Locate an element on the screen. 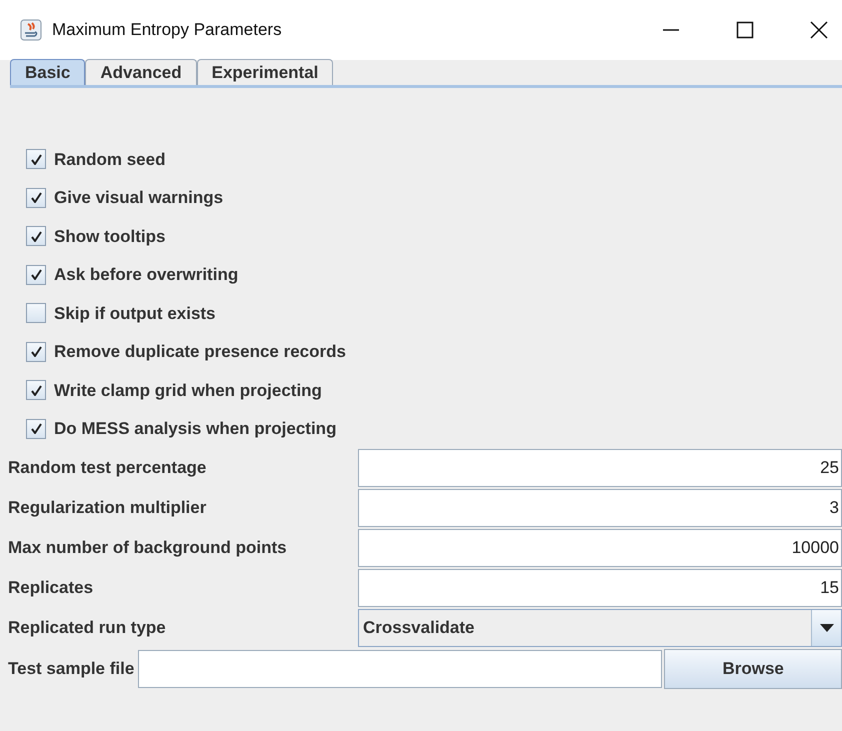 The height and width of the screenshot is (731, 842). maximize-icon is located at coordinates (745, 30).